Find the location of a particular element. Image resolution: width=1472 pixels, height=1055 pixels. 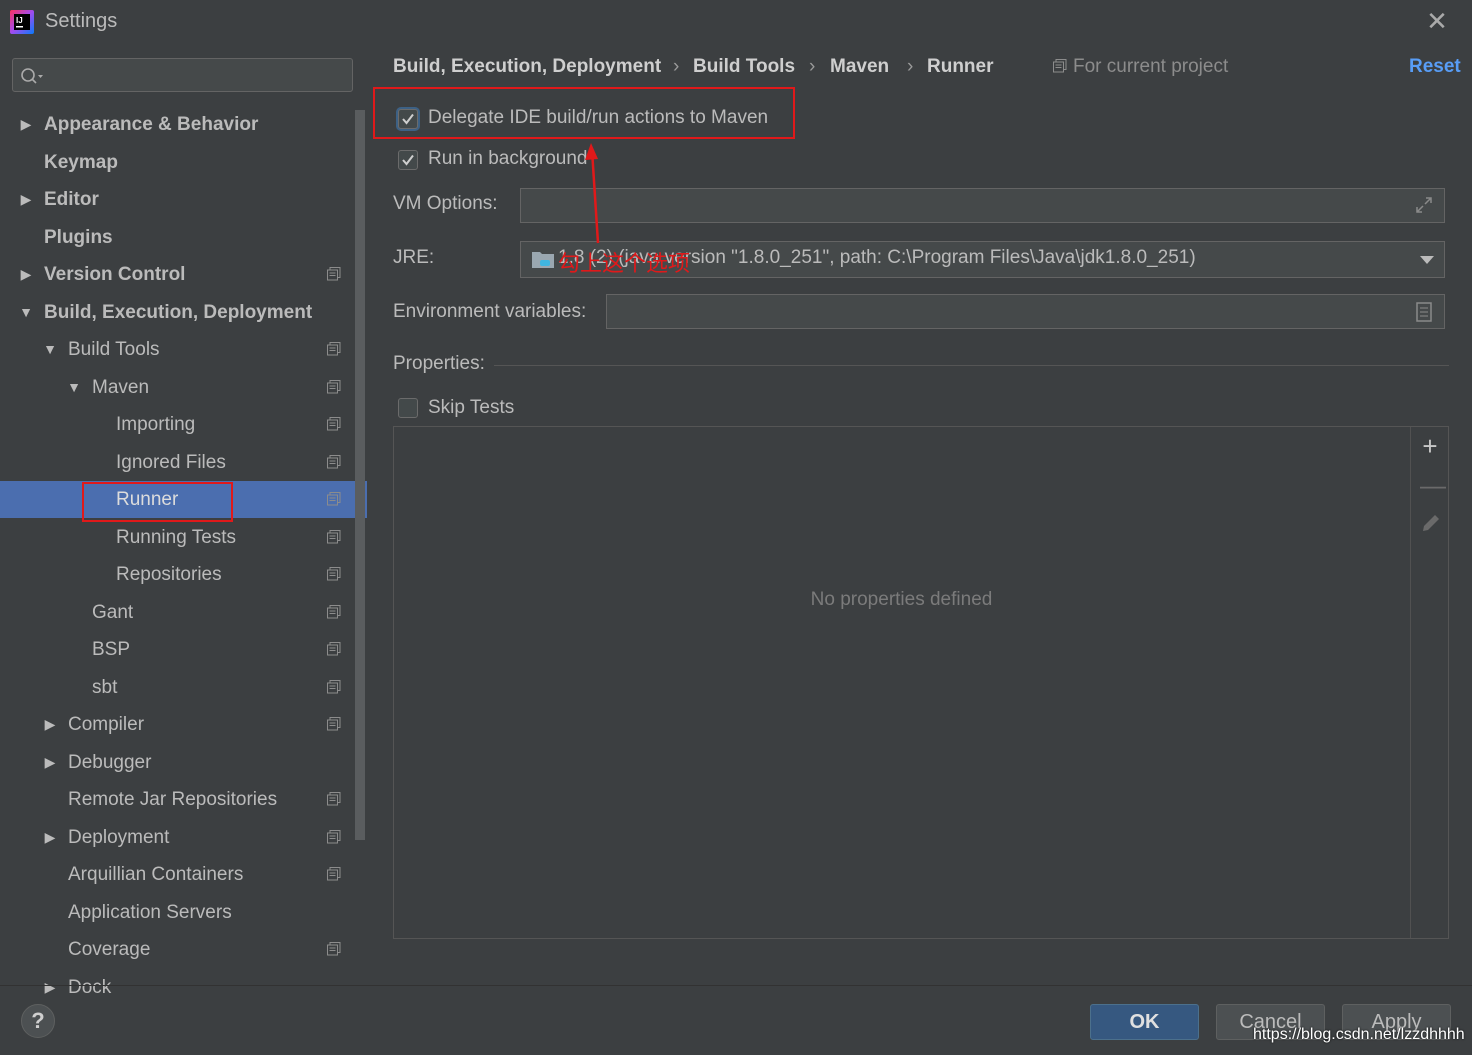

properties-toolbar-divider is located at coordinates (1410, 682).